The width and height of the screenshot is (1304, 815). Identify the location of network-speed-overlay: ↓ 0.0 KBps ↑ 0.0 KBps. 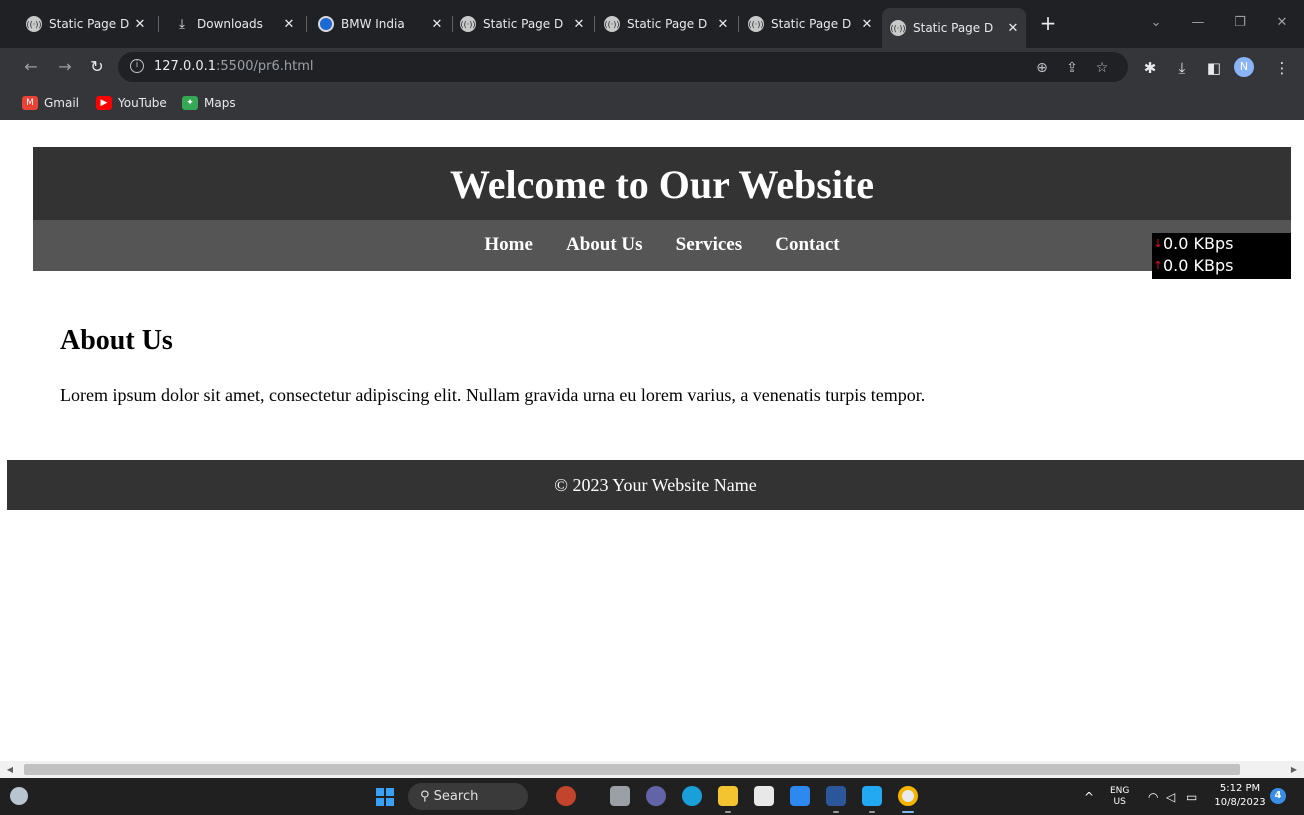
(1221, 256).